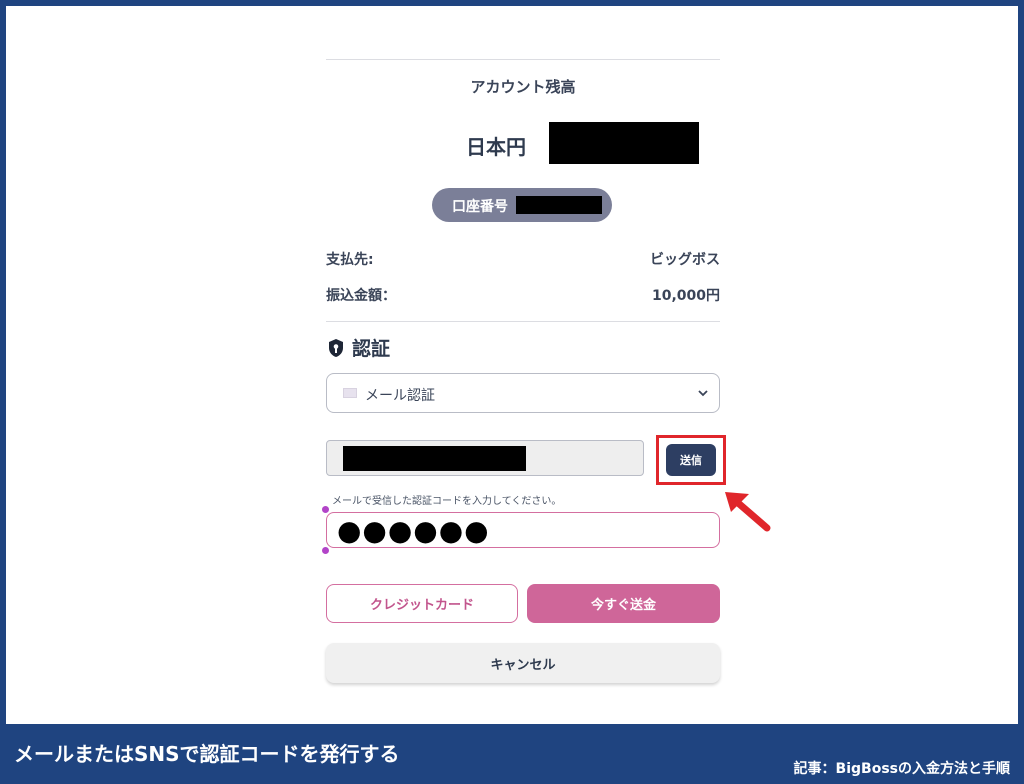  What do you see at coordinates (361, 296) in the screenshot?
I see `amount-label: 振込金額：` at bounding box center [361, 296].